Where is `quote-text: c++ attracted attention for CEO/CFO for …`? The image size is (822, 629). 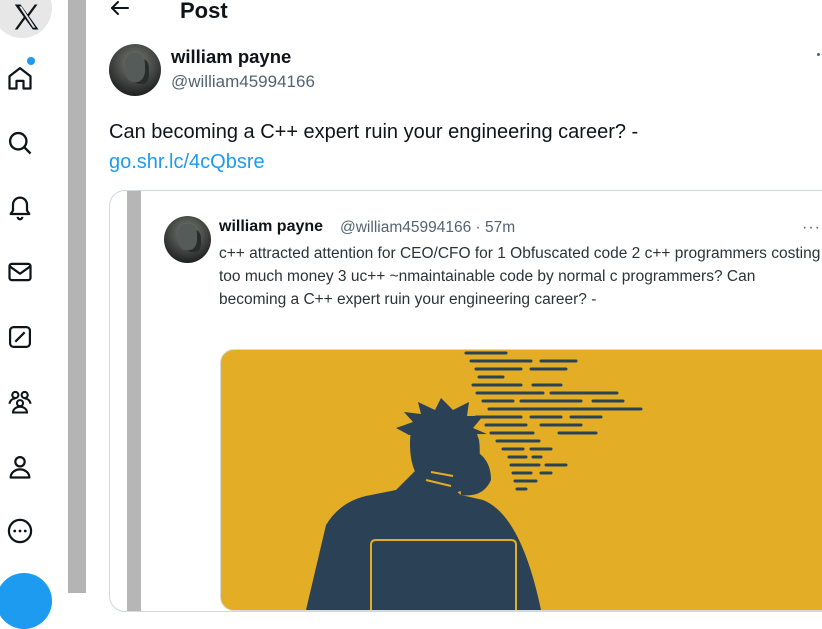 quote-text: c++ attracted attention for CEO/CFO for … is located at coordinates (520, 276).